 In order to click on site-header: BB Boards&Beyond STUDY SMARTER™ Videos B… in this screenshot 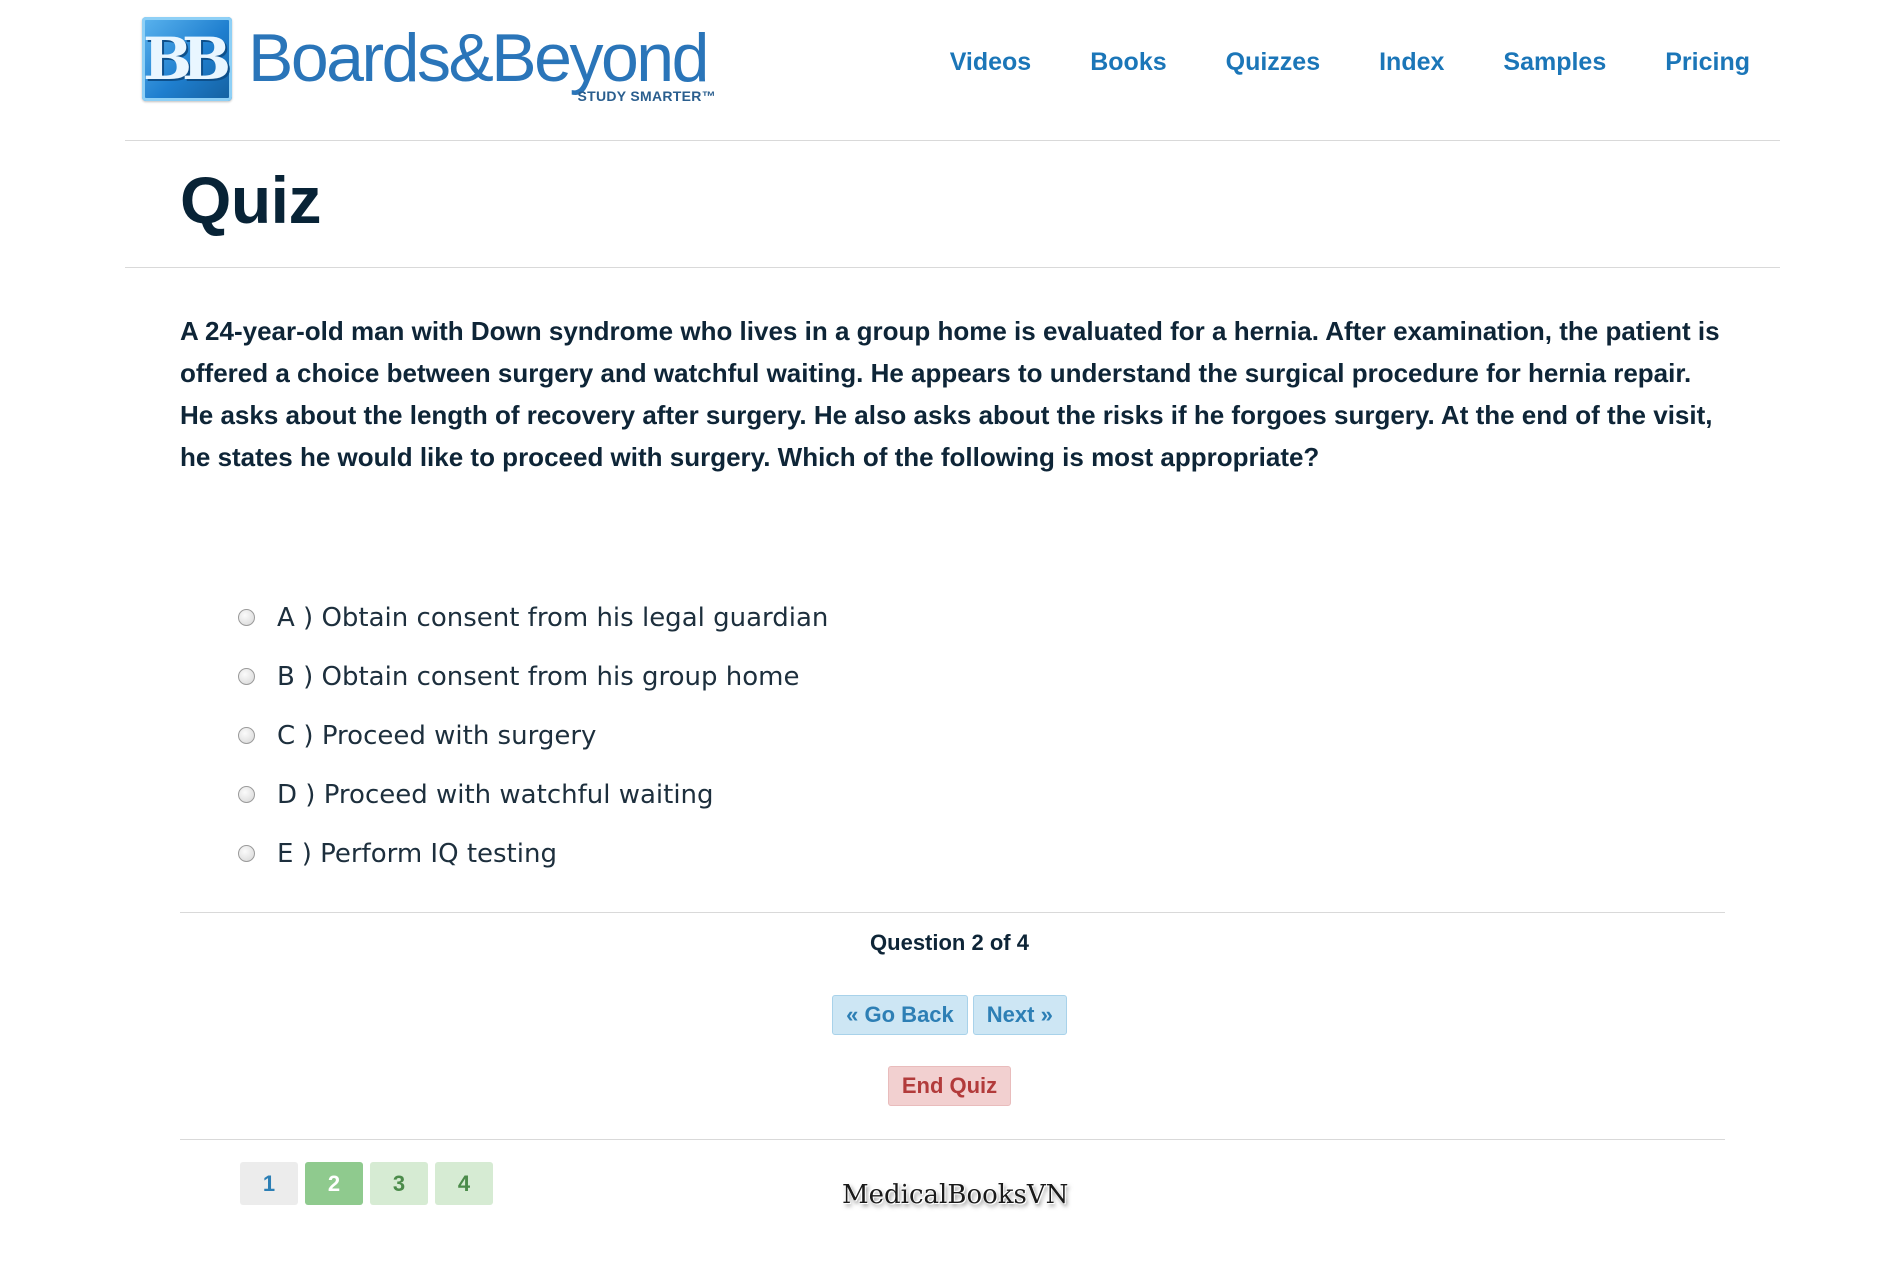, I will do `click(952, 70)`.